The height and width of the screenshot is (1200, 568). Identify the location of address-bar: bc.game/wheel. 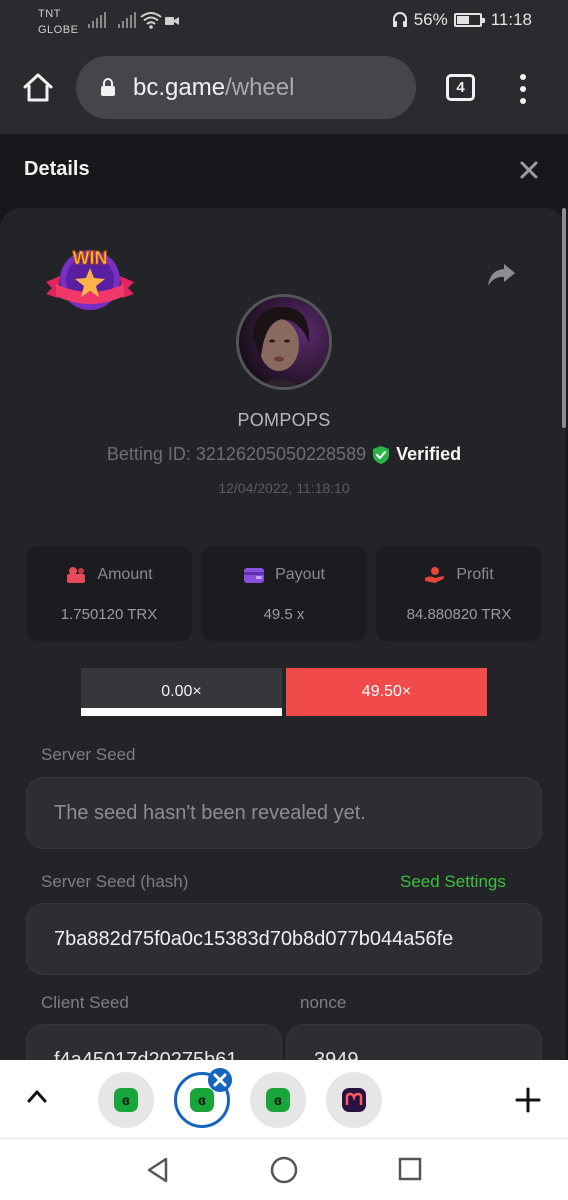
(246, 87).